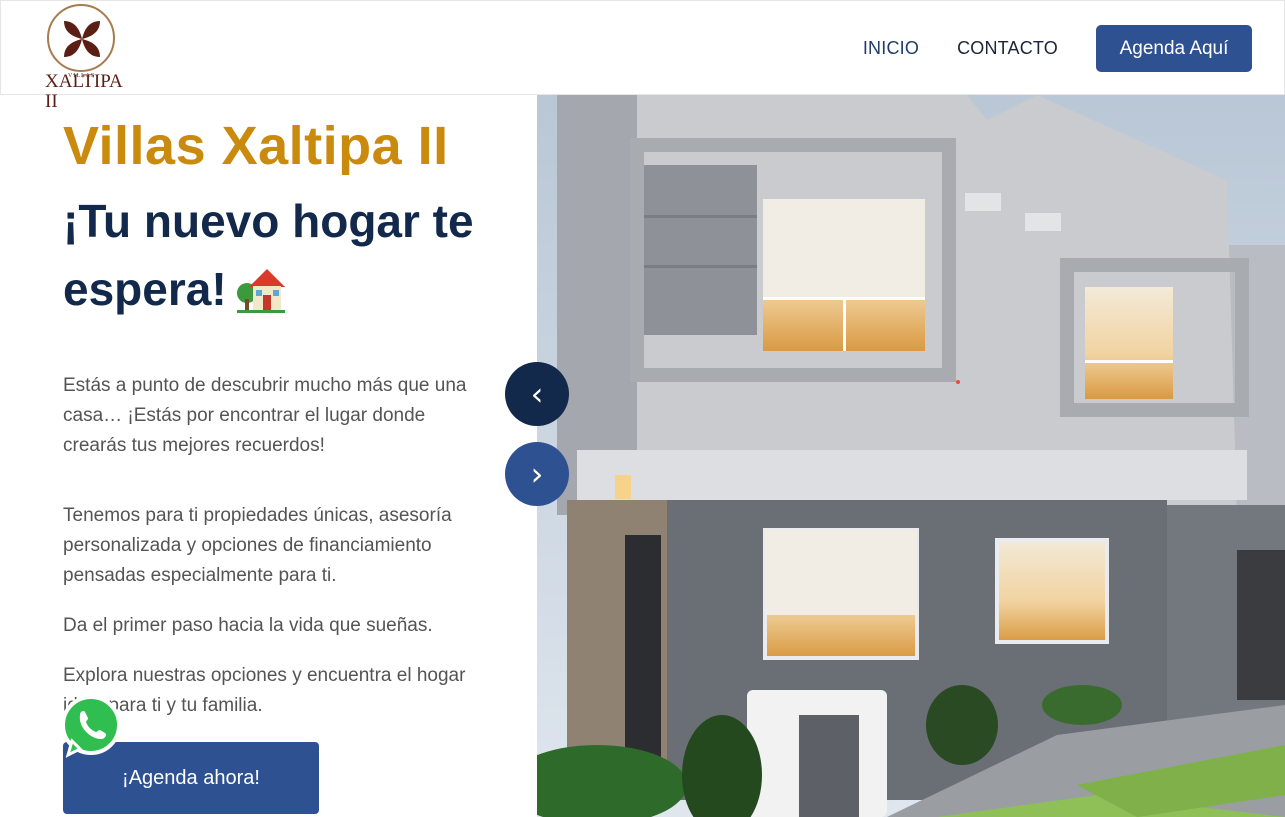 This screenshot has height=817, width=1285. Describe the element at coordinates (283, 255) in the screenshot. I see `hero-subtitle: ¡Tu nuevo hogar te espera!` at that location.